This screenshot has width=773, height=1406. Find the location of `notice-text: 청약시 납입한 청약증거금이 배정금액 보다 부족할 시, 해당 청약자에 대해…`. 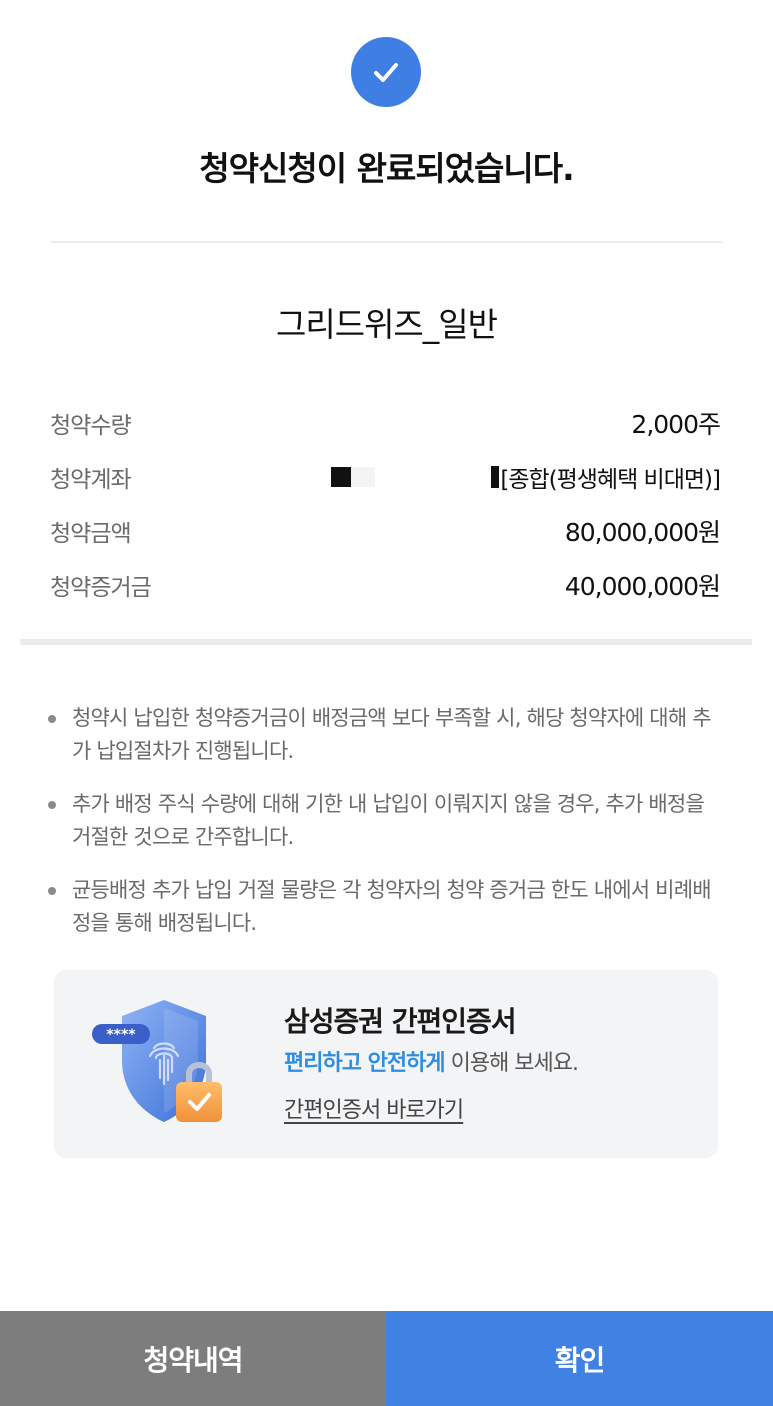

notice-text: 청약시 납입한 청약증거금이 배정금액 보다 부족할 시, 해당 청약자에 대해… is located at coordinates (392, 734).